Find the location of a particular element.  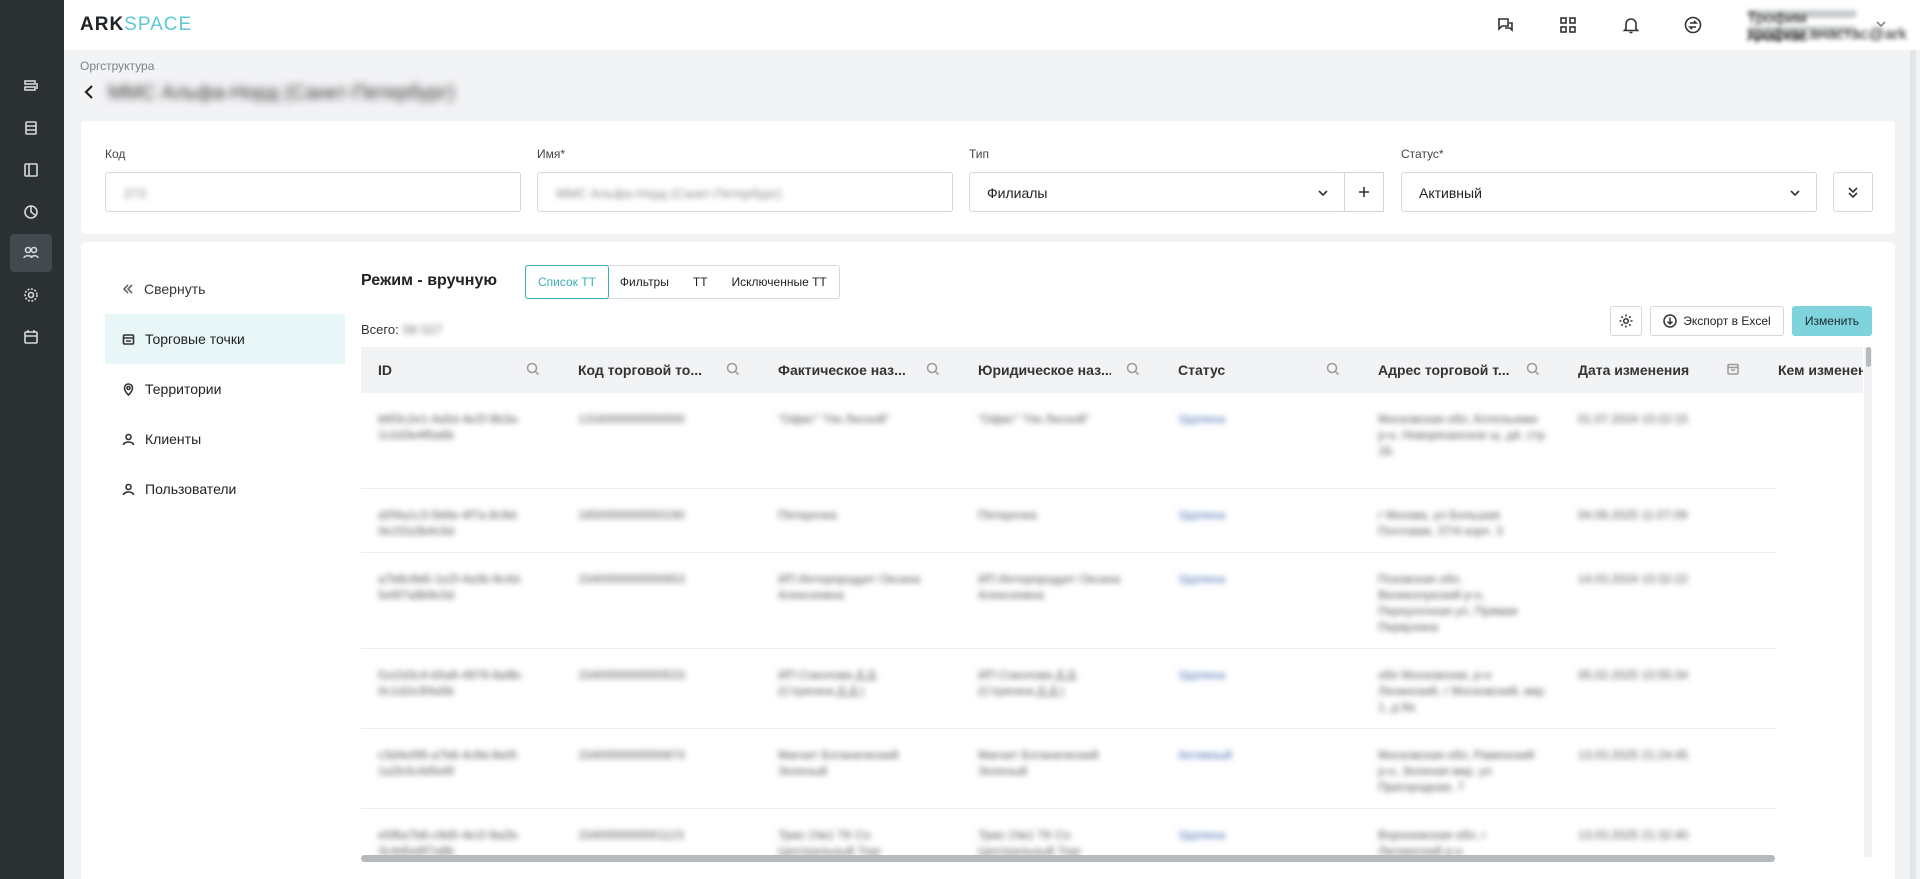

column-header-changed-by: Кем изменен is located at coordinates (1812, 370).